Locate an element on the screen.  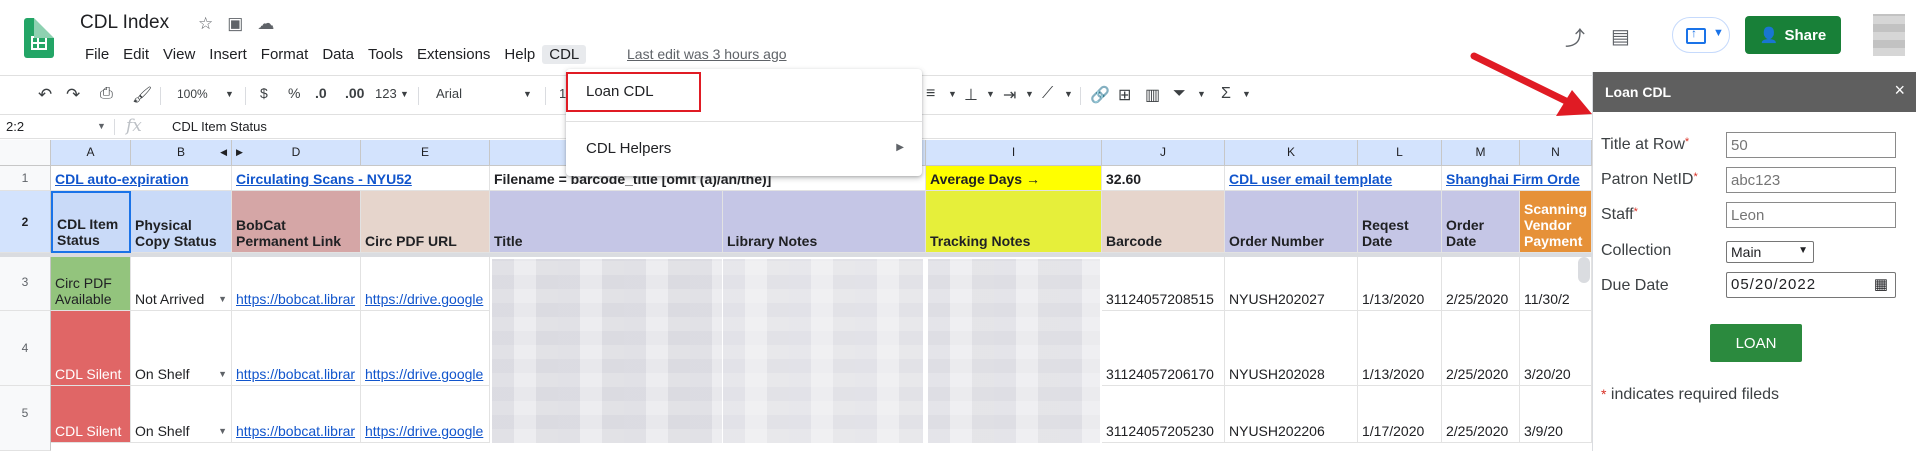
insert-chart-icon: ▥ is located at coordinates (1152, 95).